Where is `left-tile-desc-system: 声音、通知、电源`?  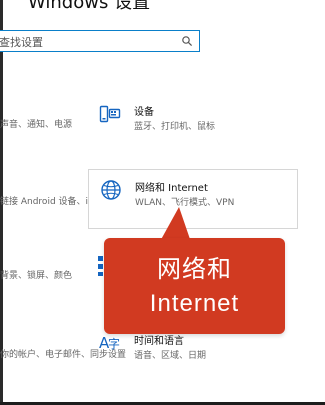
left-tile-desc-system: 声音、通知、电源 is located at coordinates (36, 123).